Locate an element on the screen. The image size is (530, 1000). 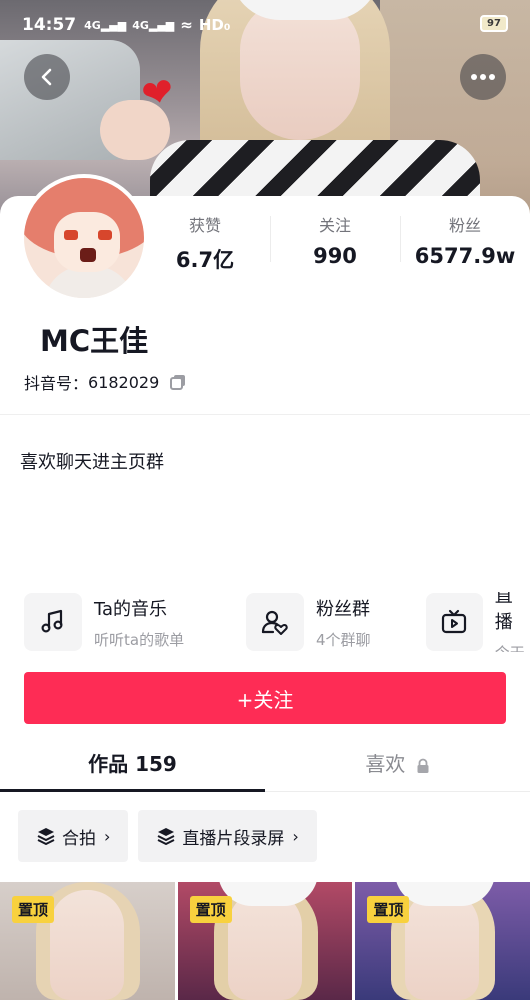
feature-subtitle: 今天 is located at coordinates (512, 647).